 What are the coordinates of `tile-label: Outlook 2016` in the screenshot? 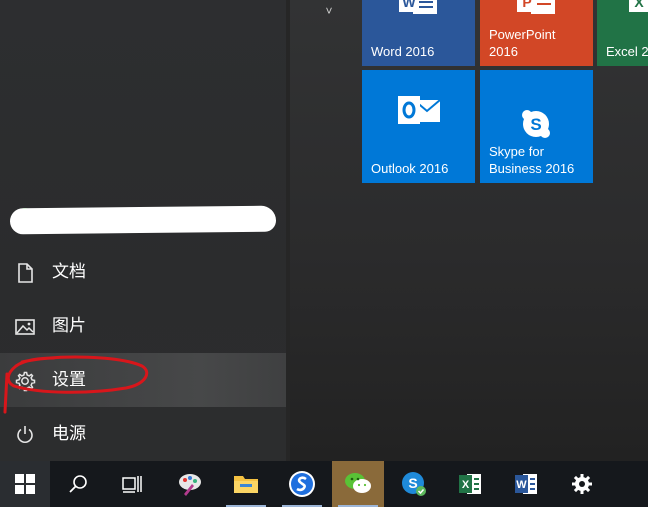 It's located at (410, 168).